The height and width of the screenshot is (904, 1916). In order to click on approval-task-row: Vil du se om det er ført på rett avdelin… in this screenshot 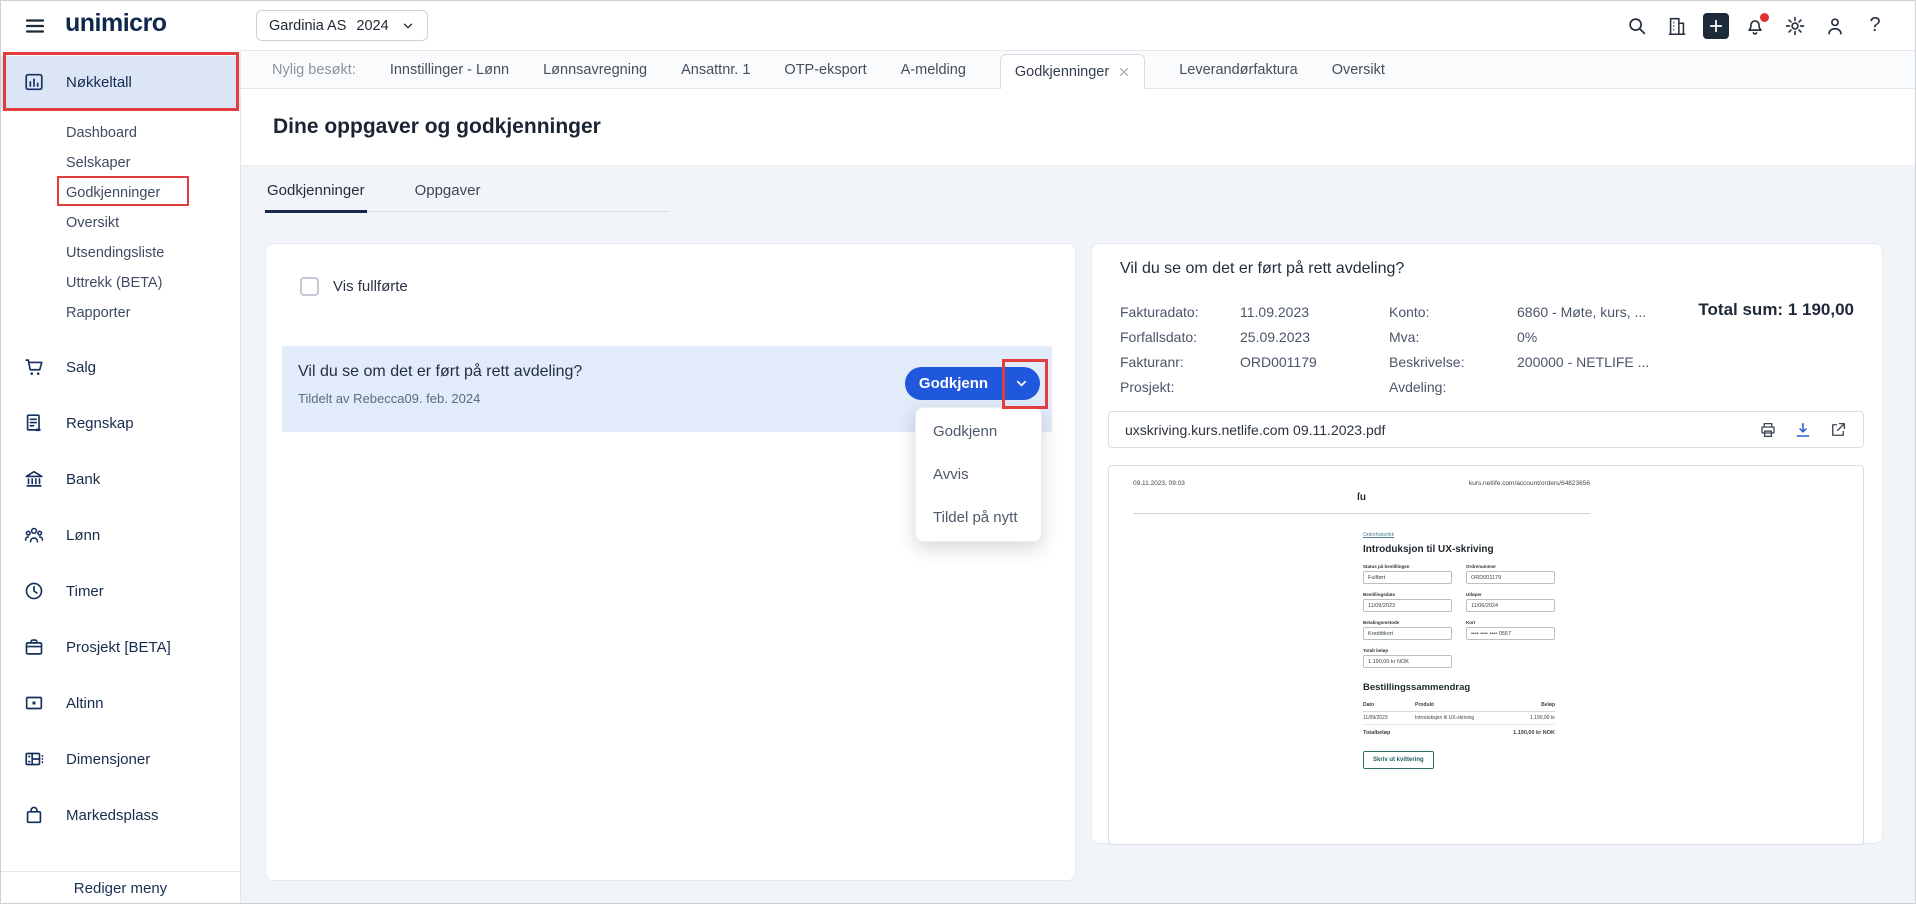, I will do `click(667, 444)`.